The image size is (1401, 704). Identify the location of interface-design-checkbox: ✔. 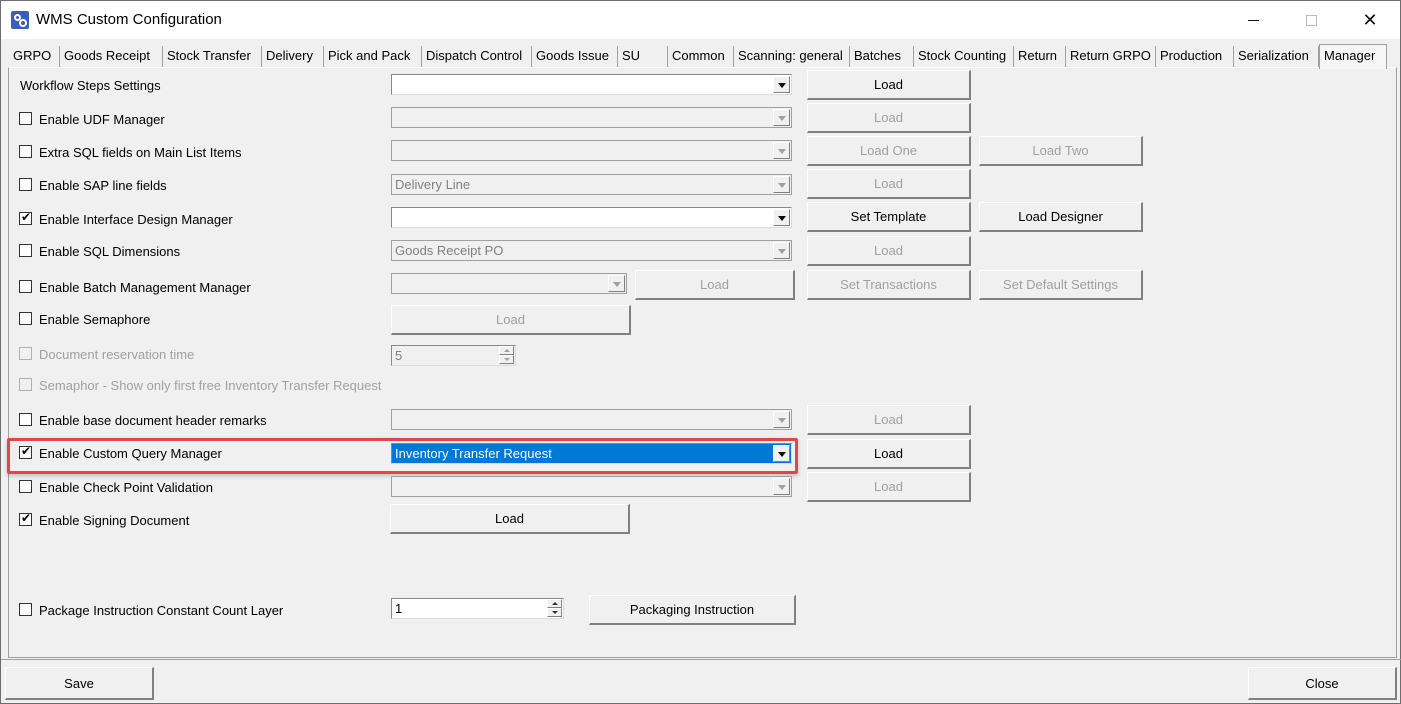
(25, 217).